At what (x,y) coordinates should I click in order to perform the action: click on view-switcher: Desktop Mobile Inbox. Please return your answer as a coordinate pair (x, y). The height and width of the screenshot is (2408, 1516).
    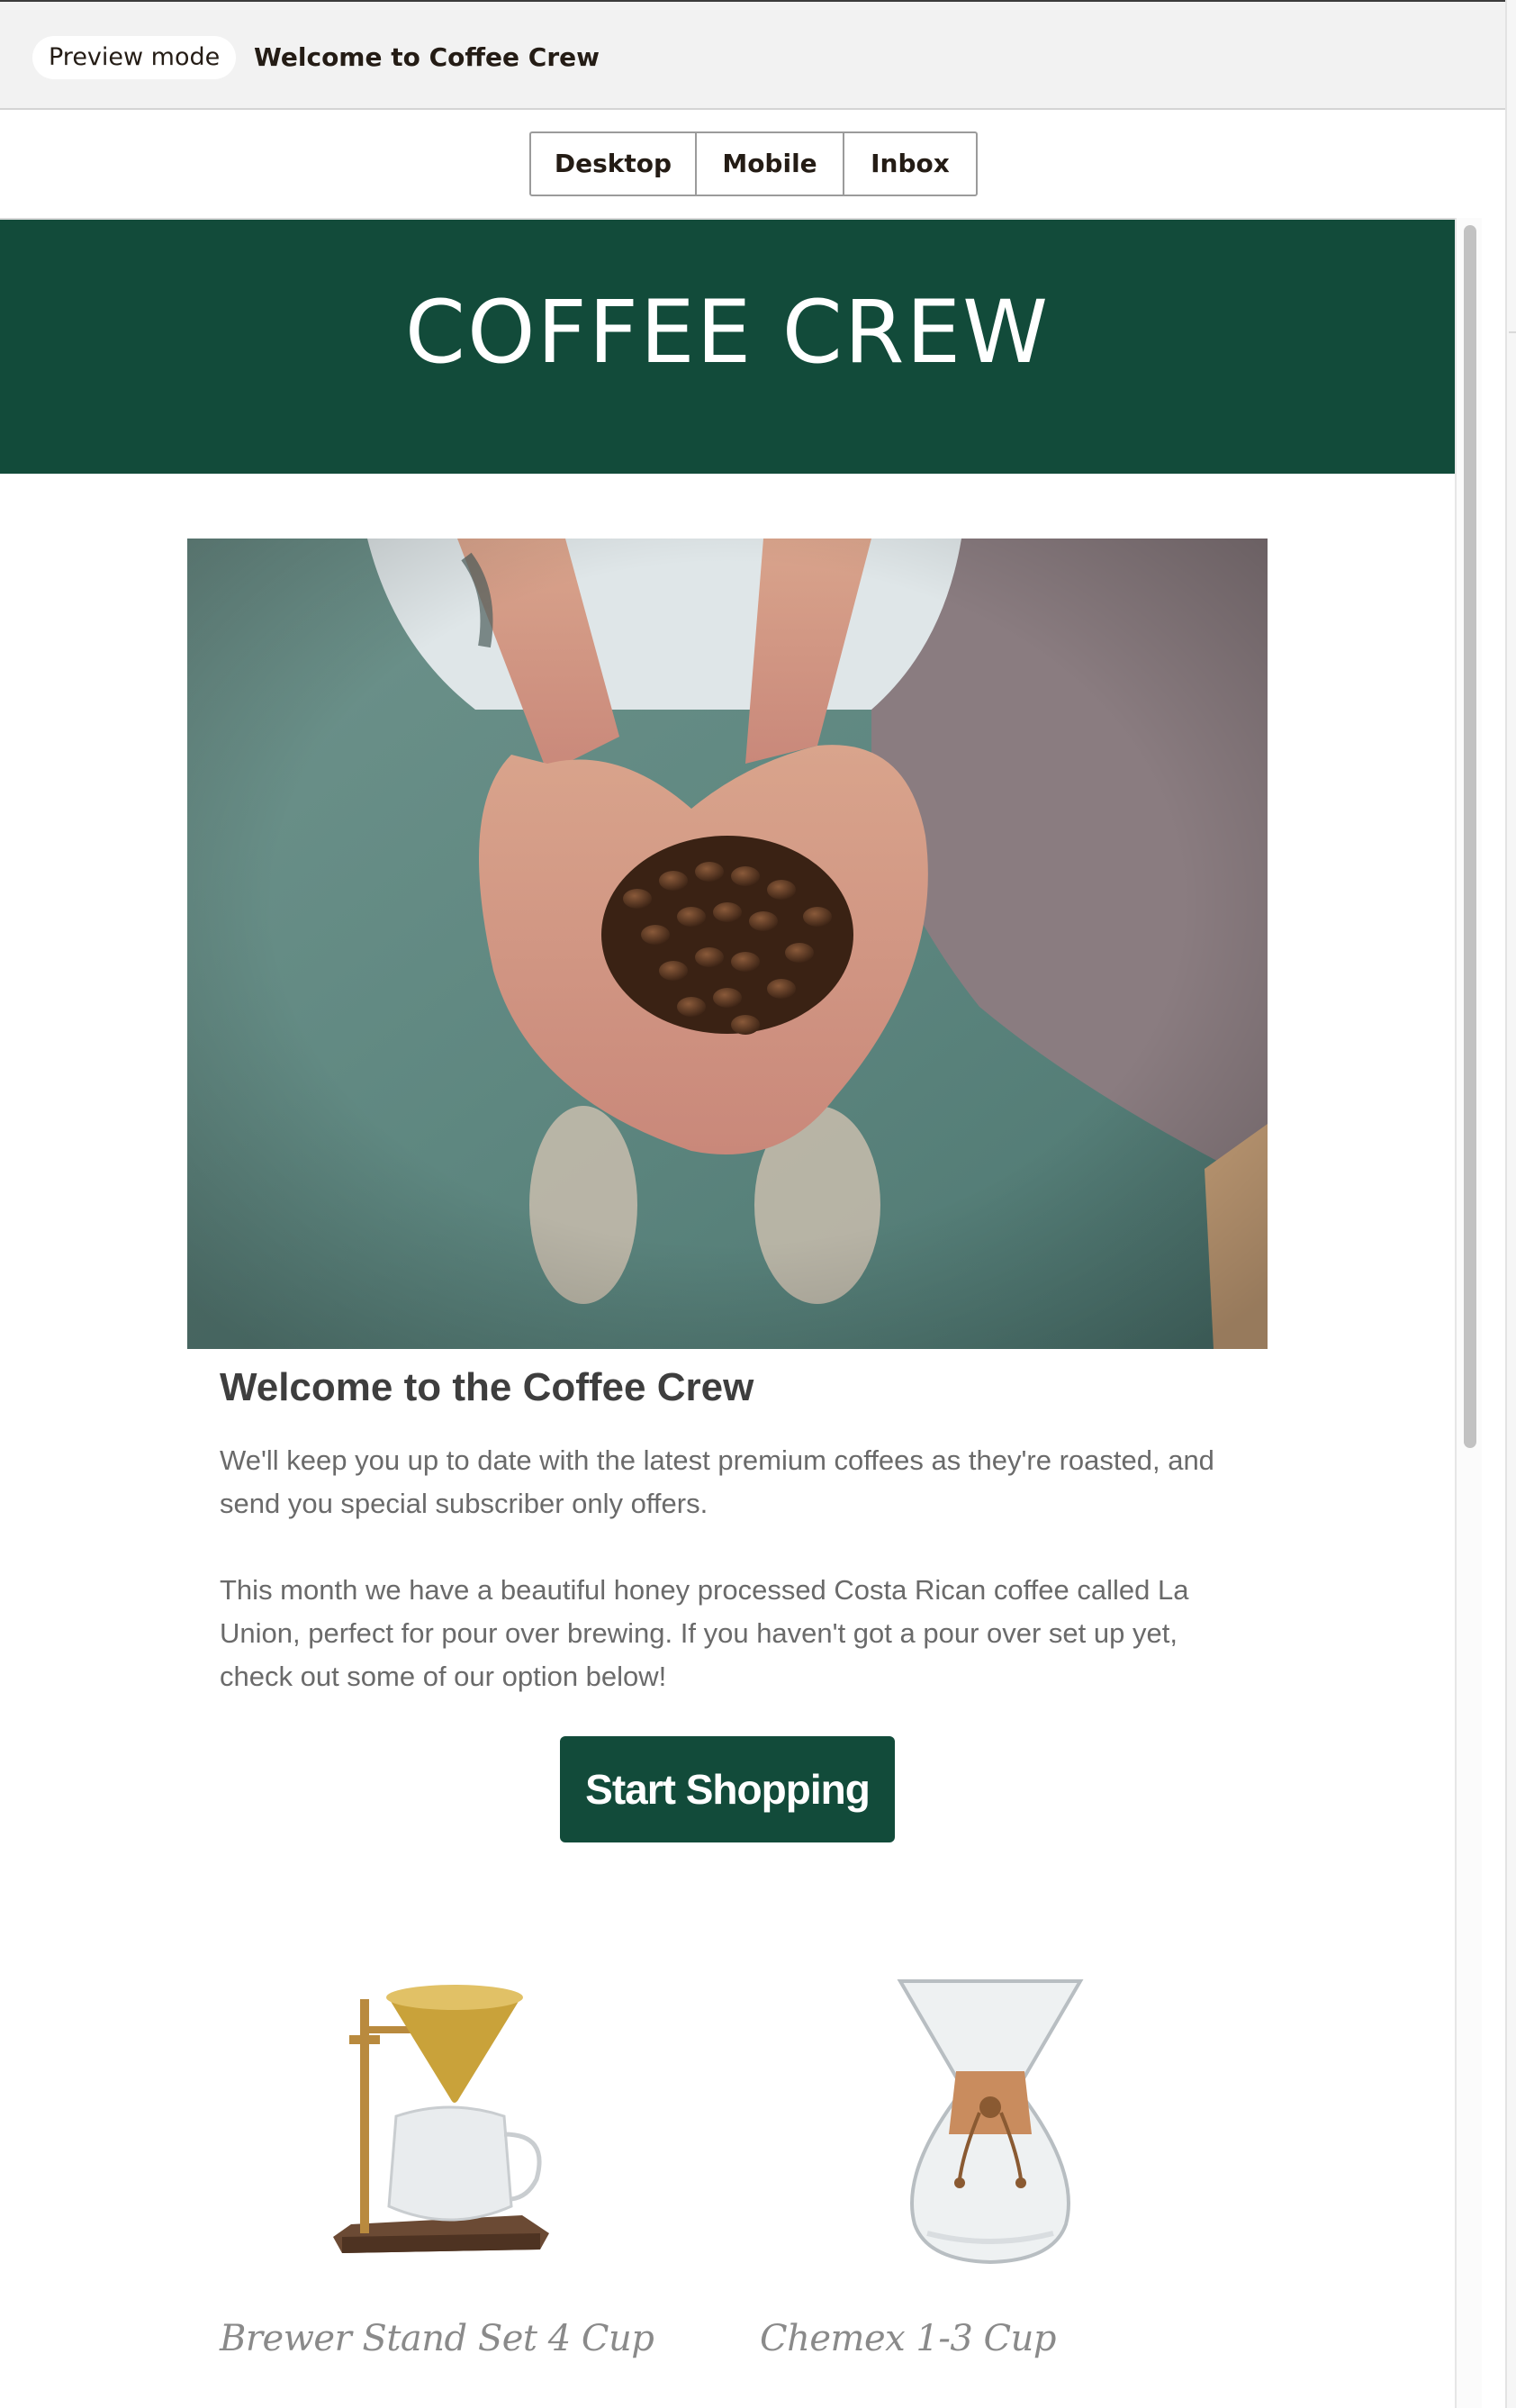
    Looking at the image, I should click on (753, 163).